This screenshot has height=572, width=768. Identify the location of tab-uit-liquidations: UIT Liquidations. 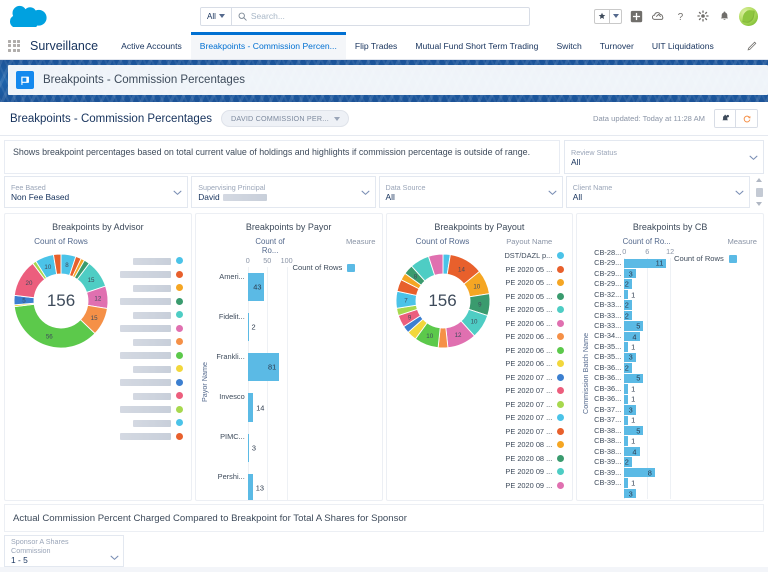
(683, 45).